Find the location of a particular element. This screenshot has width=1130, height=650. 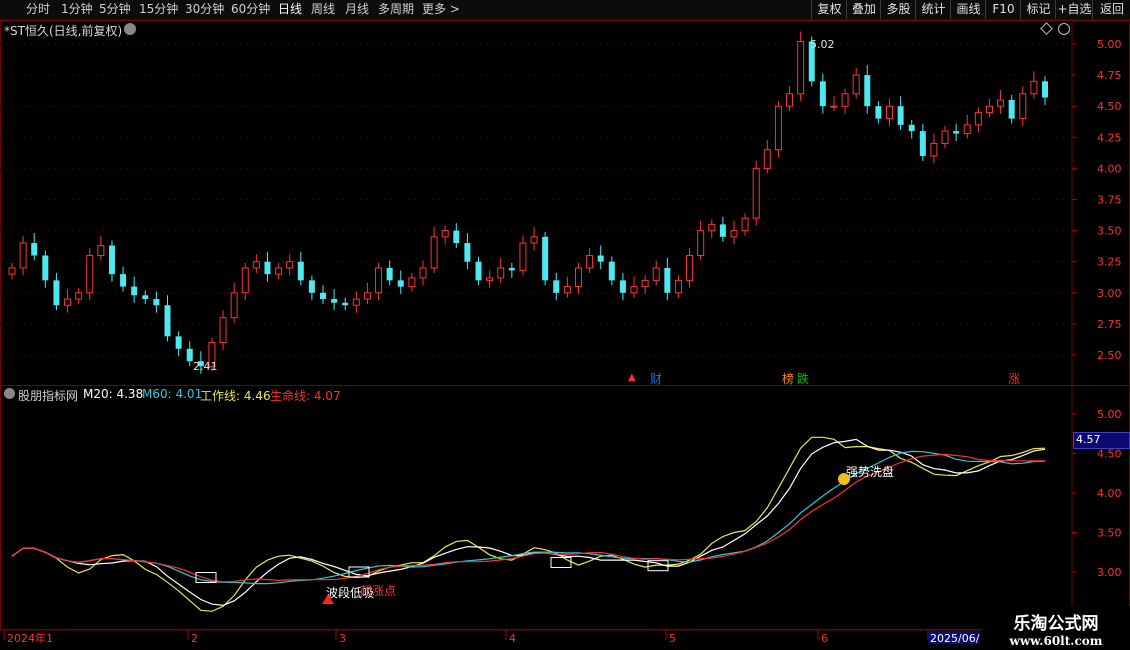

watermark-title: 乐淘公式网 is located at coordinates (1056, 624).